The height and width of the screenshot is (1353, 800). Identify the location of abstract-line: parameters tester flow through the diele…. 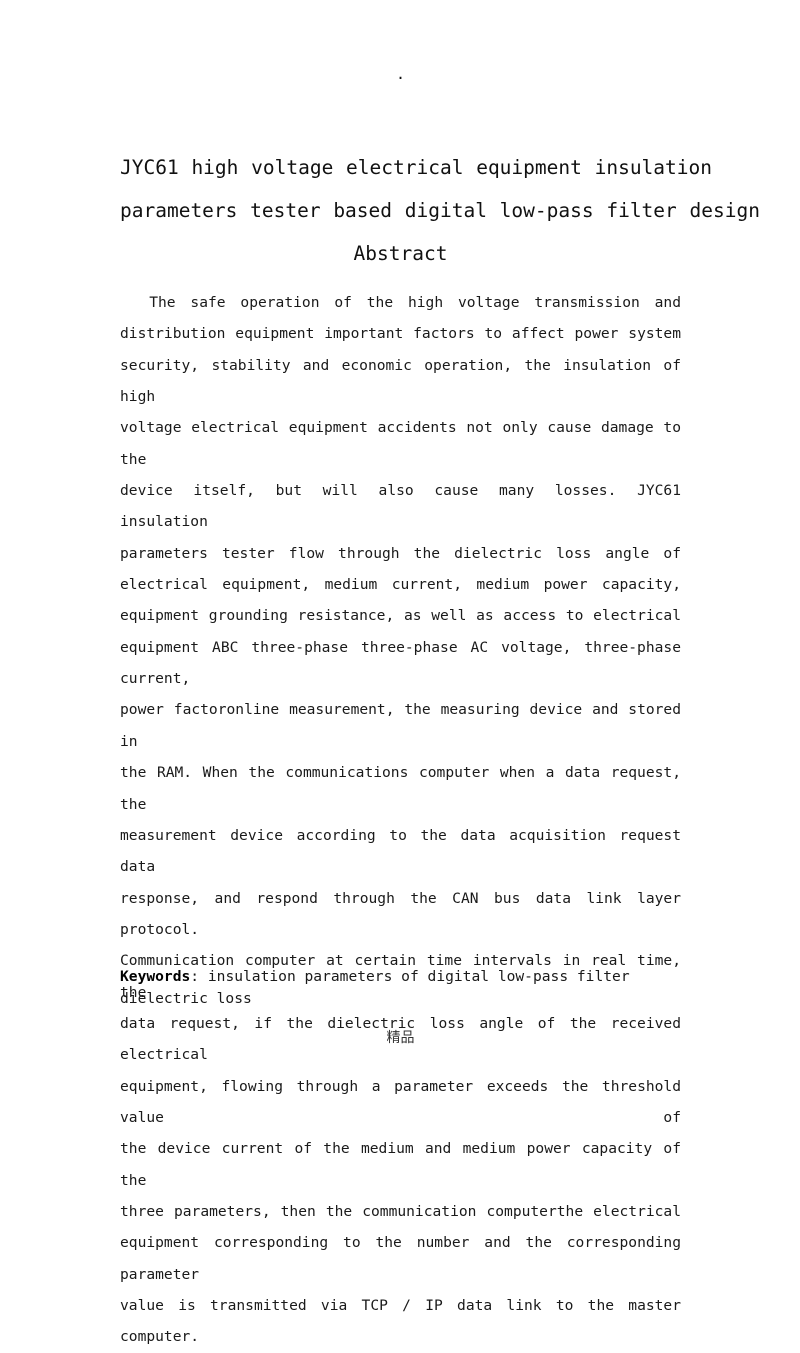
(400, 553).